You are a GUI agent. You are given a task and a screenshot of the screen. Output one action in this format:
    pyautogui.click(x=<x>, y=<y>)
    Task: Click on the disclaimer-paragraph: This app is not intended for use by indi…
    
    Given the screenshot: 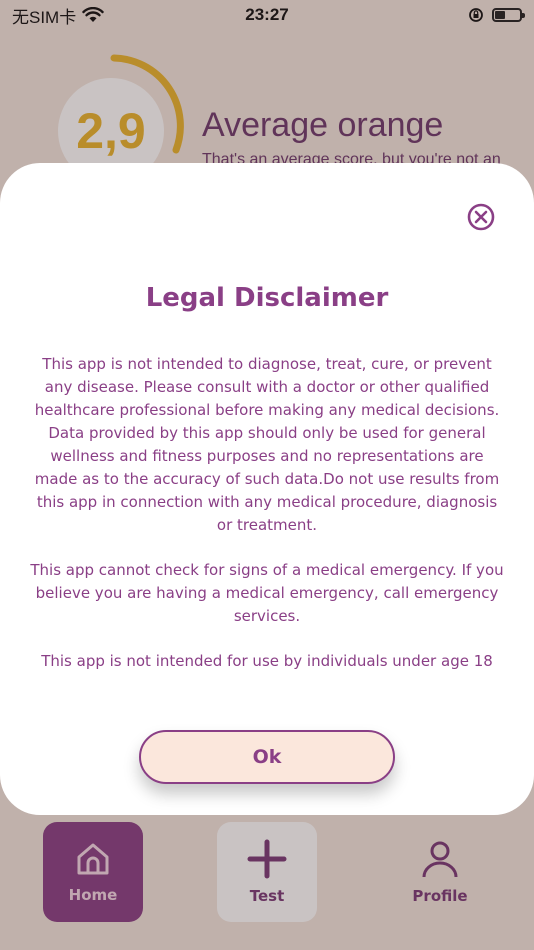 What is the action you would take?
    pyautogui.click(x=267, y=661)
    